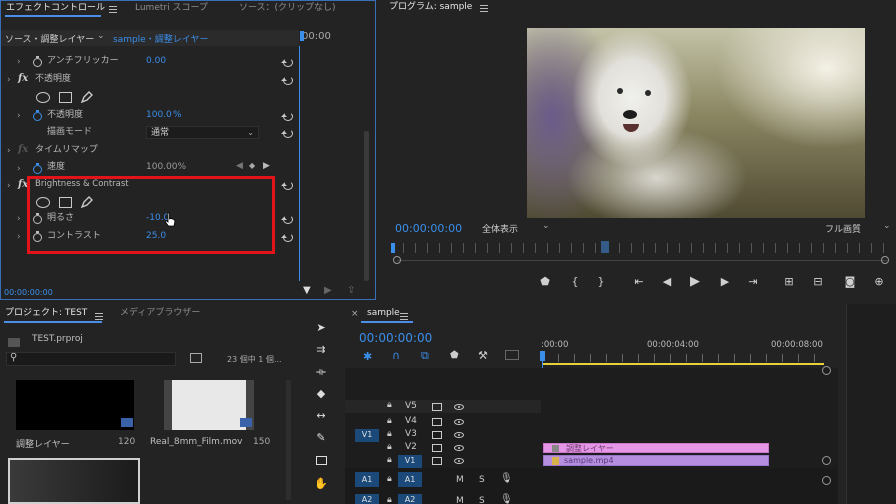 The width and height of the screenshot is (896, 504). What do you see at coordinates (351, 290) in the screenshot?
I see `export-icon: ⇪` at bounding box center [351, 290].